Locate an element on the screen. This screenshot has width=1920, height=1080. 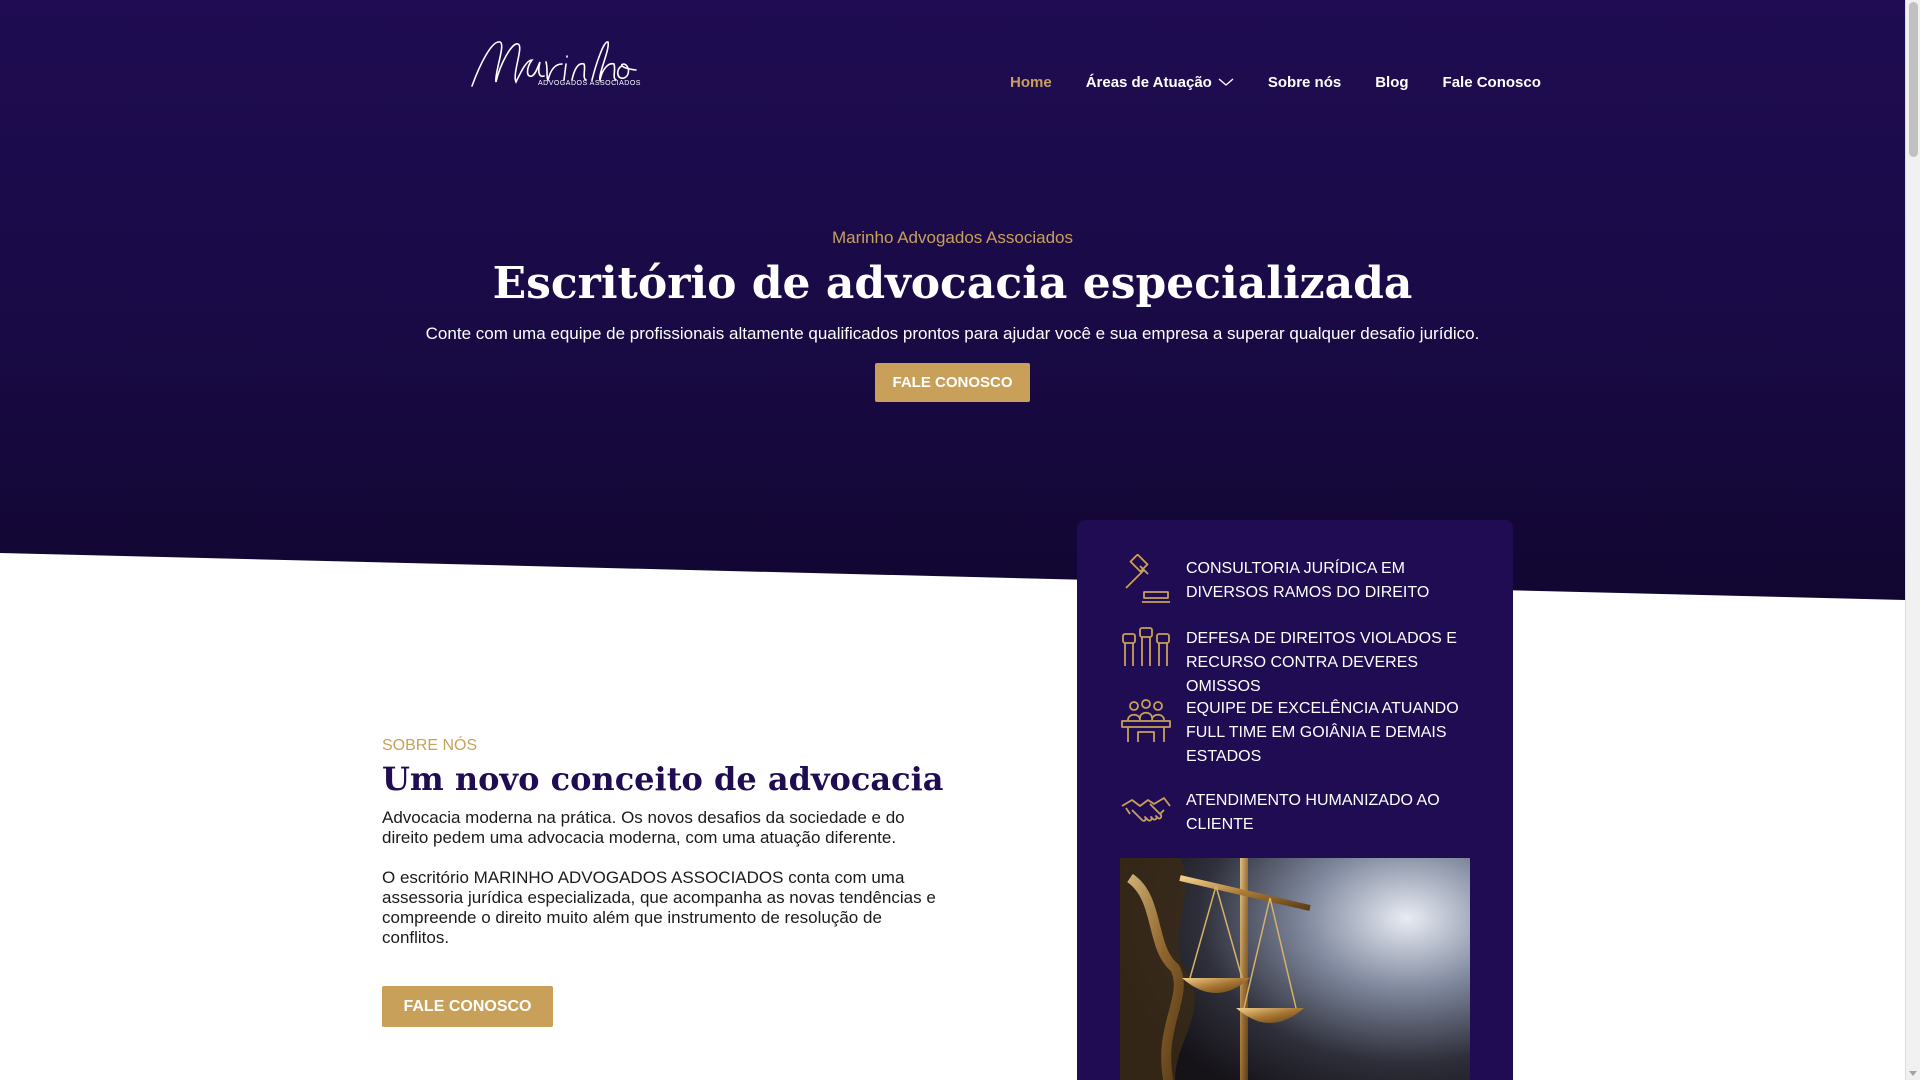
nav-sobre: Sobre nós is located at coordinates (1304, 82).